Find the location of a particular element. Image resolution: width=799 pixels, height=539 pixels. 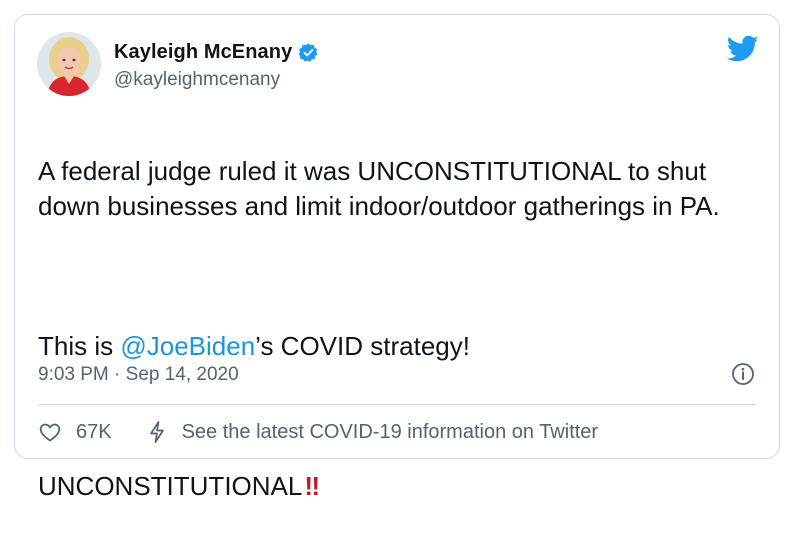

mention-link: @JoeBiden is located at coordinates (187, 346).